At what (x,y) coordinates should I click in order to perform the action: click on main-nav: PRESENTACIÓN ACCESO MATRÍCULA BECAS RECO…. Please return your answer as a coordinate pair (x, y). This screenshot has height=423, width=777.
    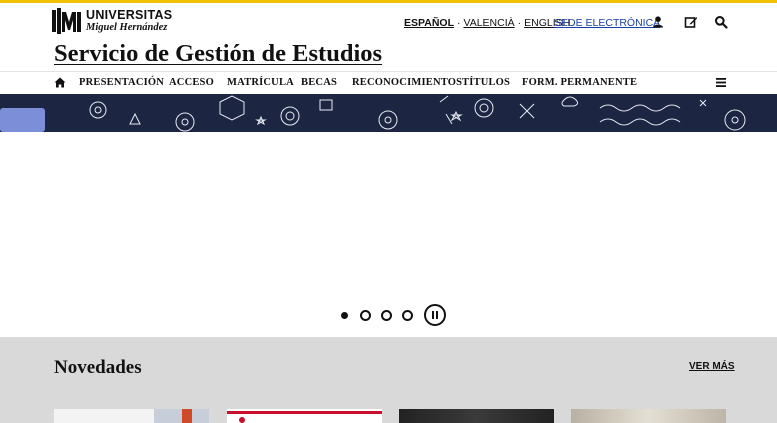
    Looking at the image, I should click on (388, 82).